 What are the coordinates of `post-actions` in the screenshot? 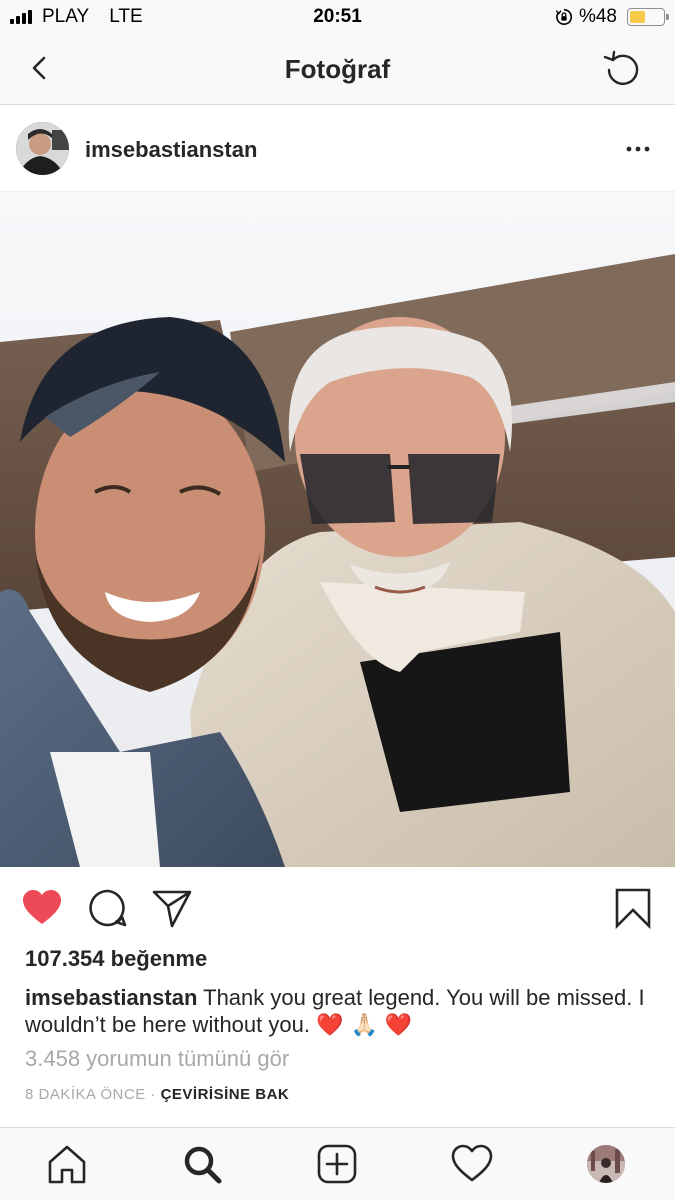 It's located at (337, 906).